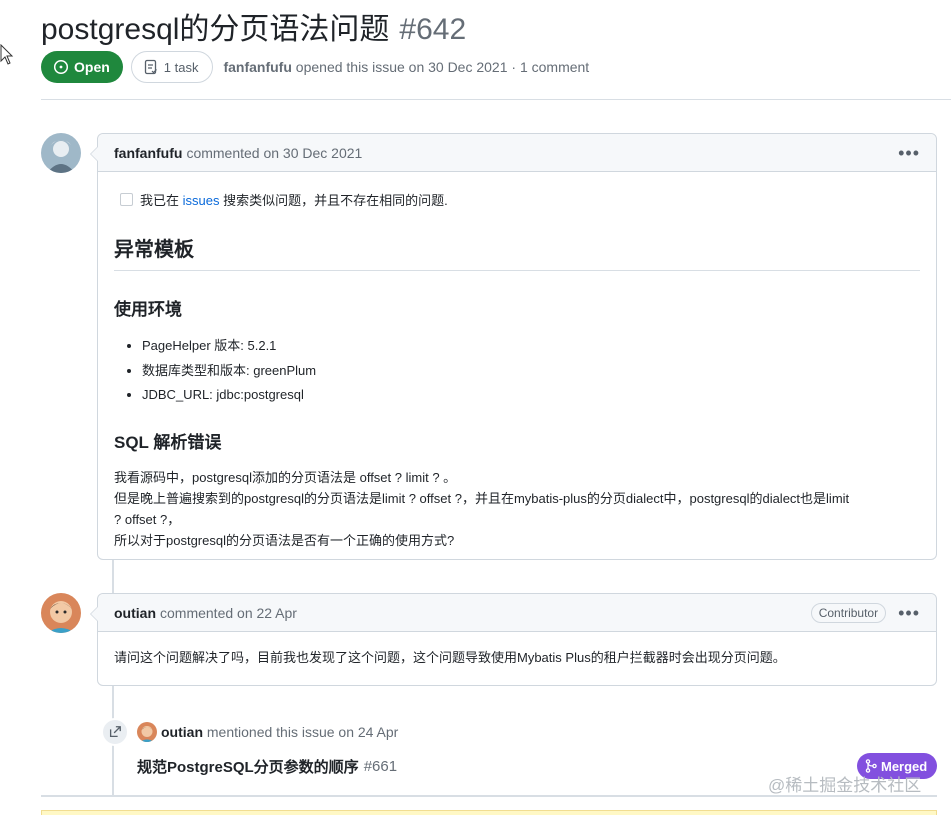 This screenshot has width=951, height=815. Describe the element at coordinates (147, 732) in the screenshot. I see `avatar-outian-small` at that location.